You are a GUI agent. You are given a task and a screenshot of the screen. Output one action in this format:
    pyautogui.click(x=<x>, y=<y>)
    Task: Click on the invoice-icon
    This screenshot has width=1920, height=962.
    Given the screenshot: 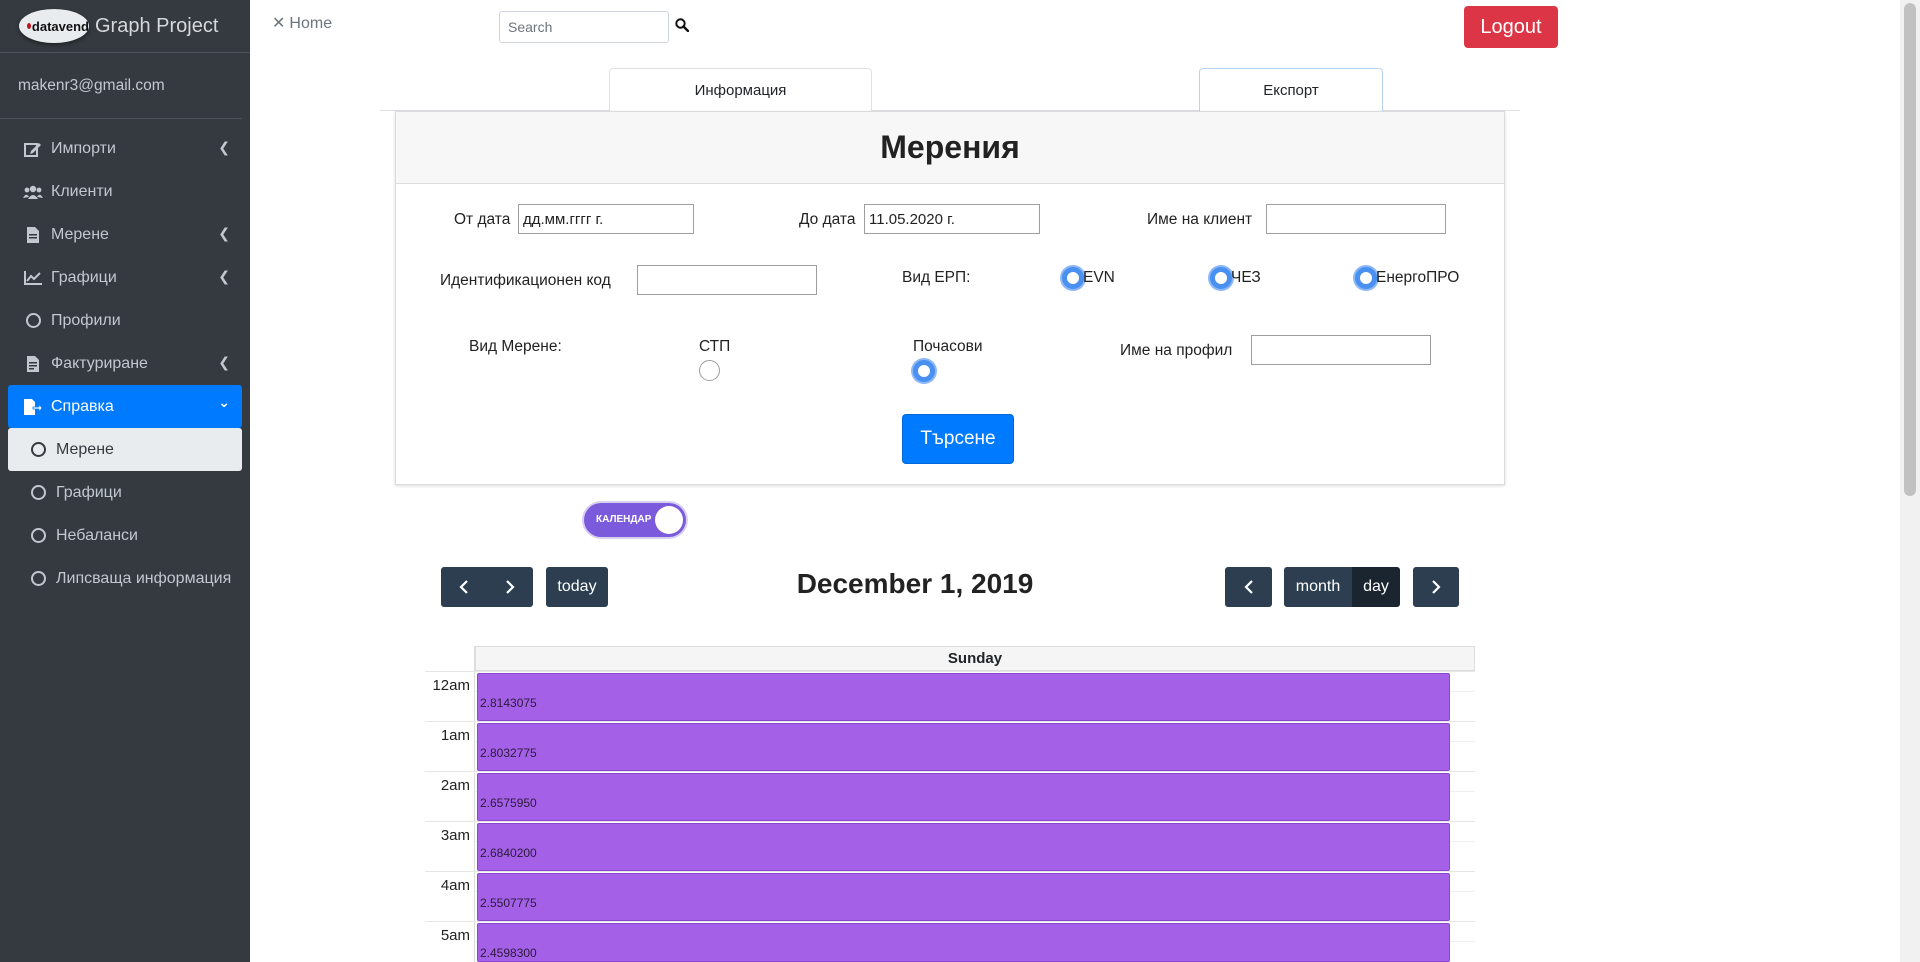 What is the action you would take?
    pyautogui.click(x=33, y=364)
    